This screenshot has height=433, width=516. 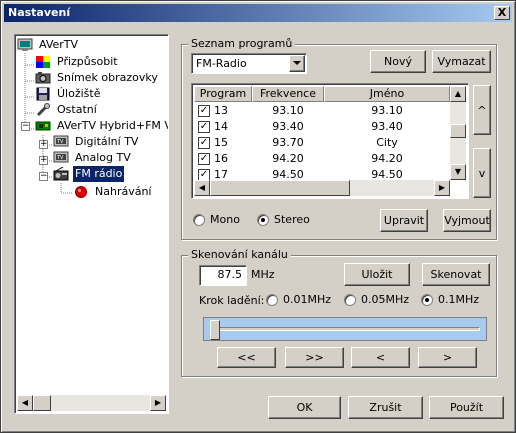 I want to click on tree-collapse-toggle-hybrid: −, so click(x=25, y=126).